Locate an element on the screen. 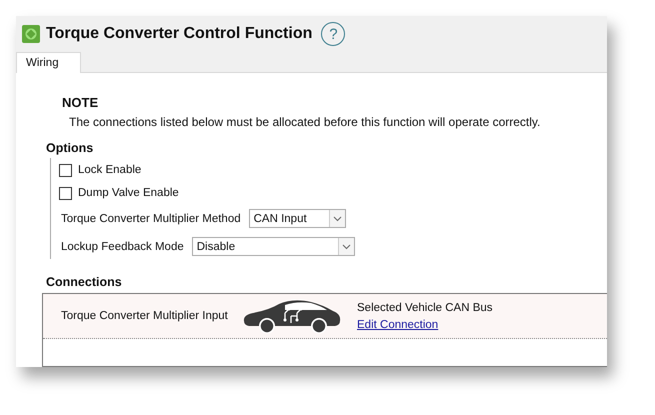 Image resolution: width=655 pixels, height=415 pixels. app-icon is located at coordinates (31, 34).